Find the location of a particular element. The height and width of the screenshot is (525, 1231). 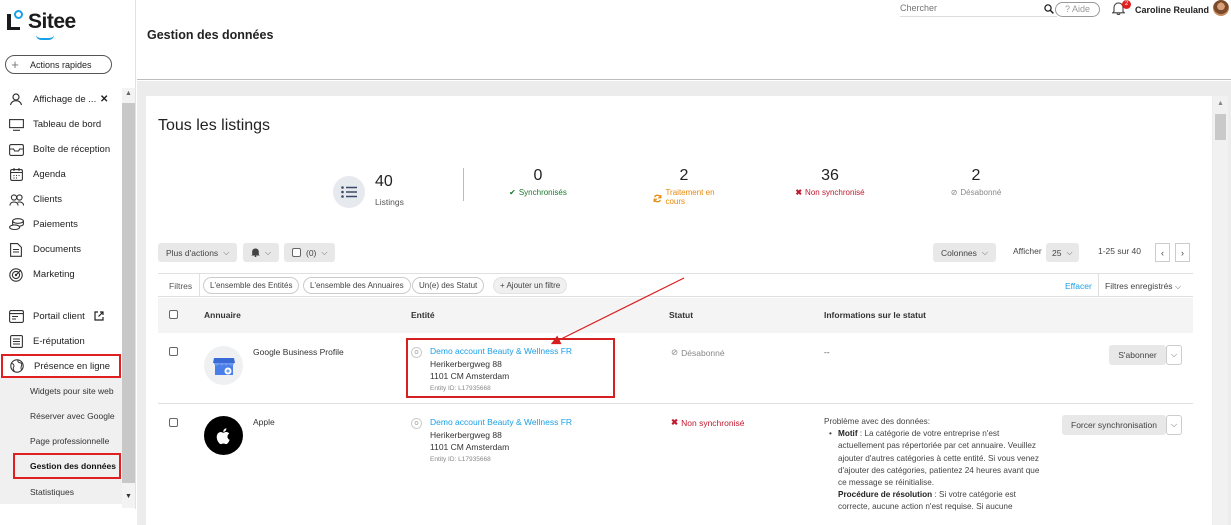

ban-icon: ⊘ is located at coordinates (675, 352).